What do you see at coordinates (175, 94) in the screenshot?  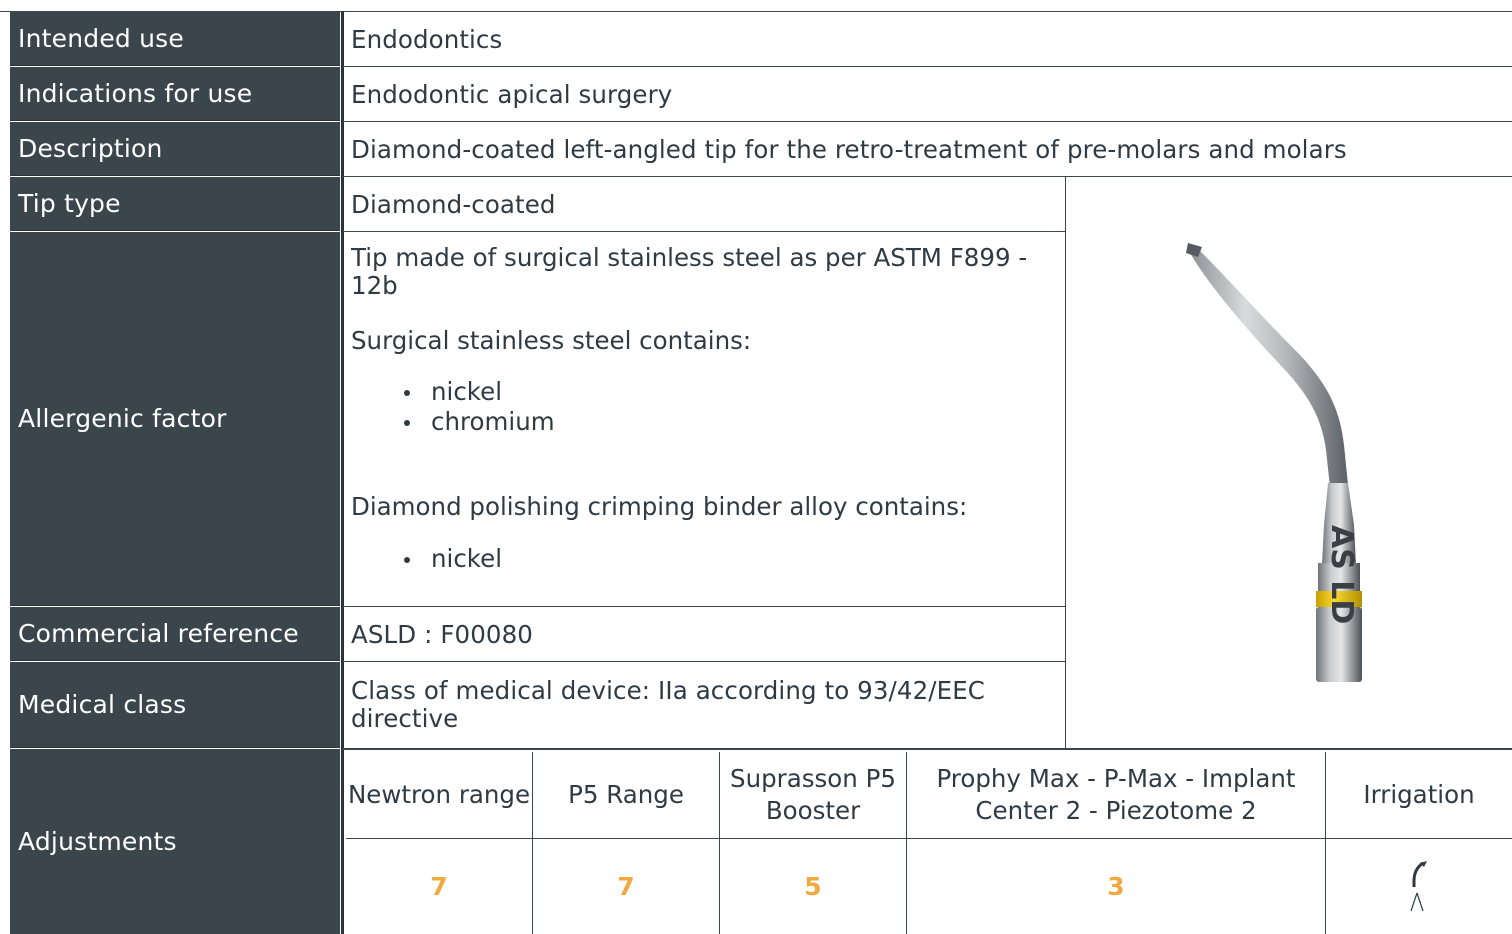 I see `label-indications: Indications for use` at bounding box center [175, 94].